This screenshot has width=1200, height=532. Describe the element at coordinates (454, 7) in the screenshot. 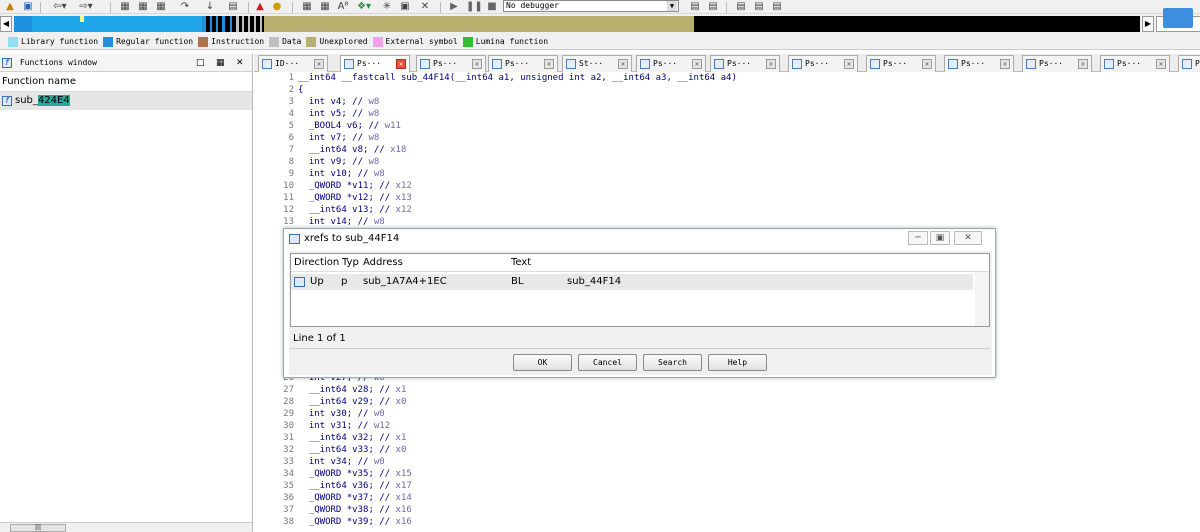

I see `play-icon: ▶` at that location.